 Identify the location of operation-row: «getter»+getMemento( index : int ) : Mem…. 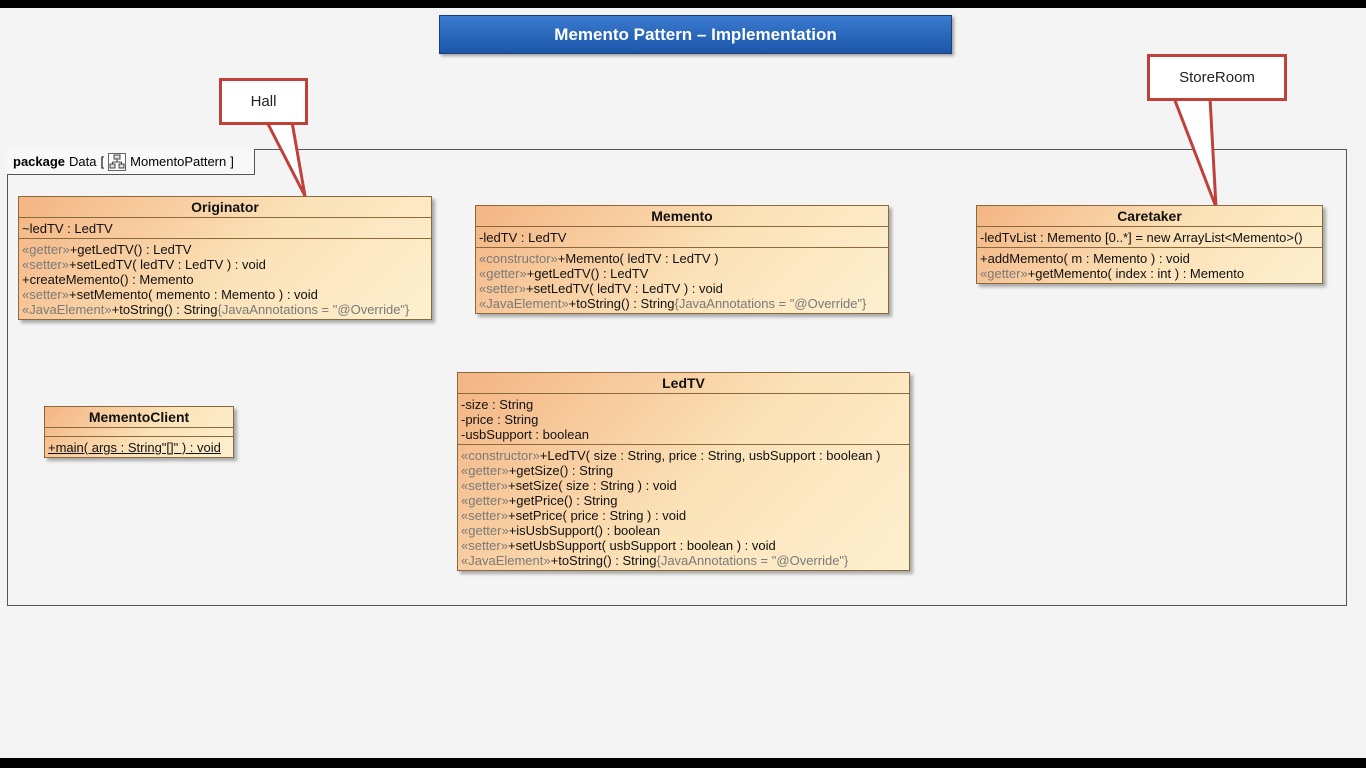
(1112, 273).